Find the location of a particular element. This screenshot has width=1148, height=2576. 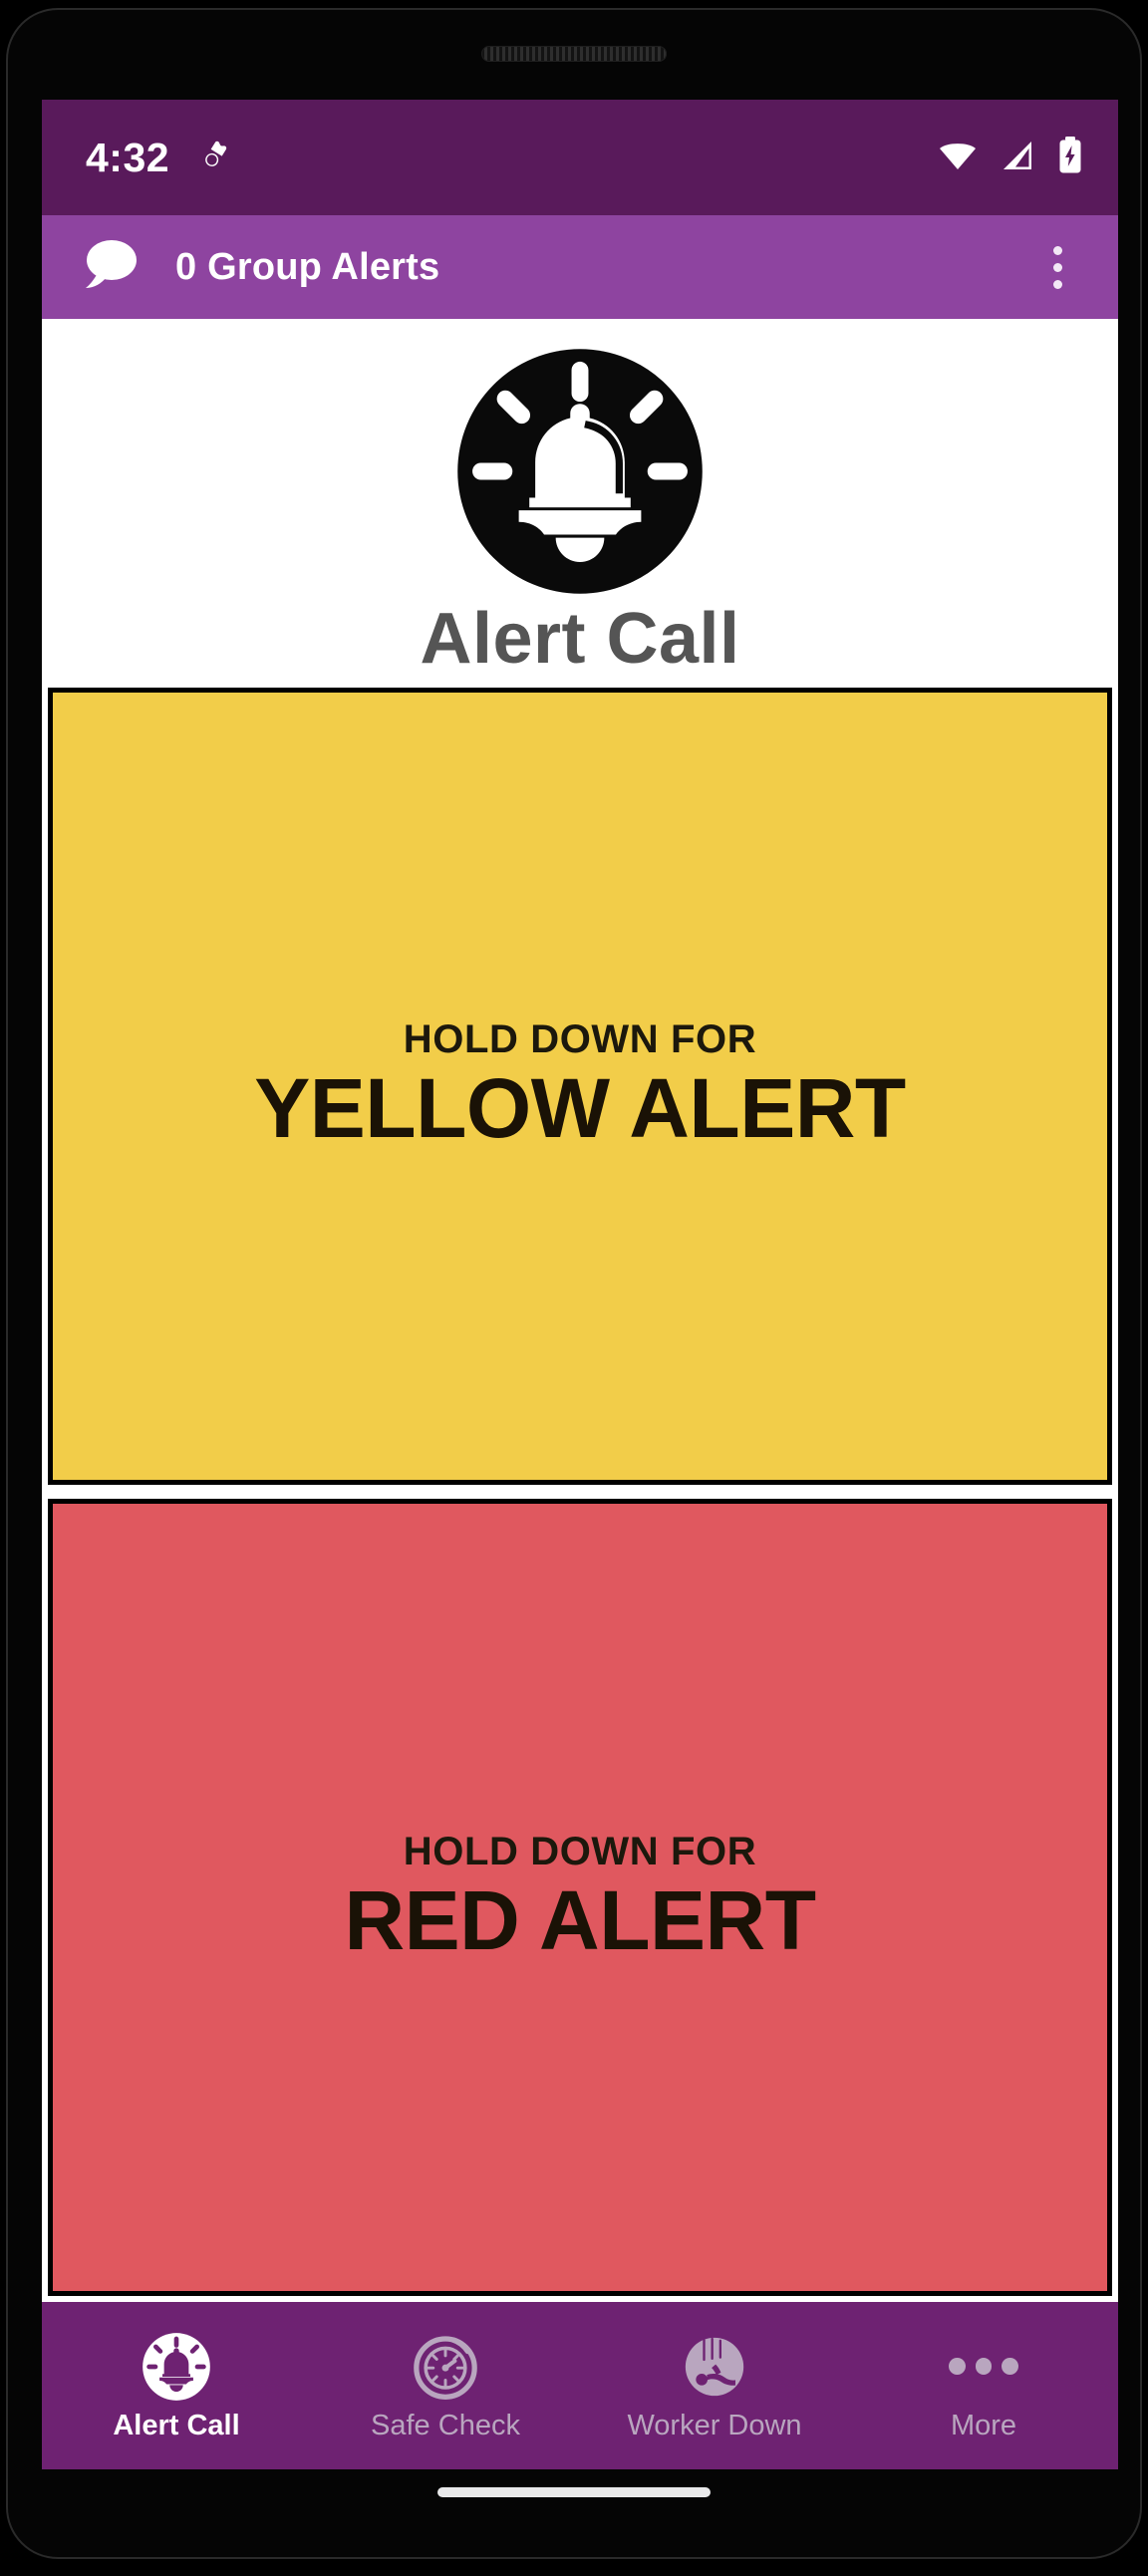

nav-item-safe-check: Safe Check is located at coordinates (445, 2385).